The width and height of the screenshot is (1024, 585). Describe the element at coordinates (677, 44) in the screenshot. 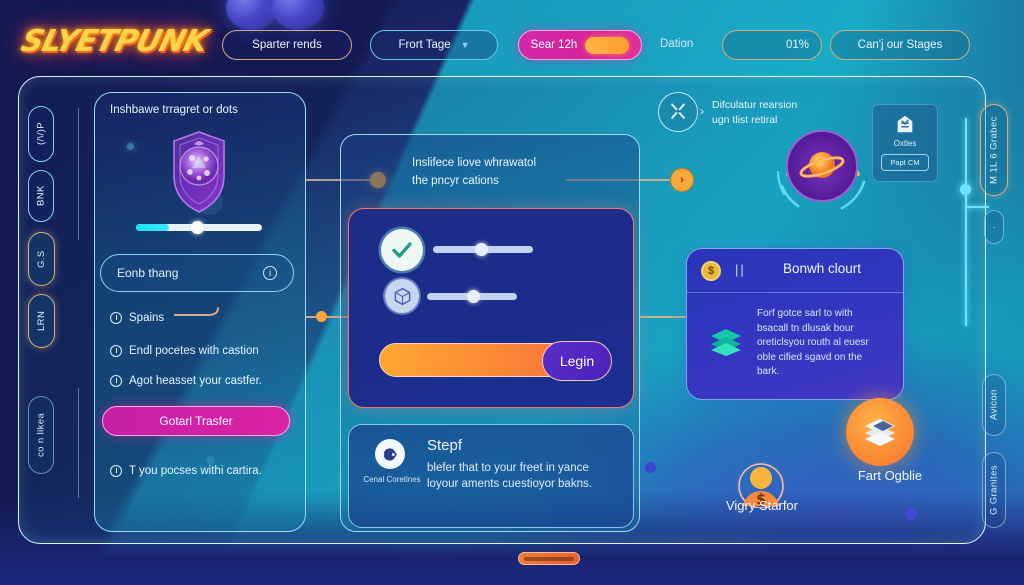

I see `header-dation-label: Dation` at that location.